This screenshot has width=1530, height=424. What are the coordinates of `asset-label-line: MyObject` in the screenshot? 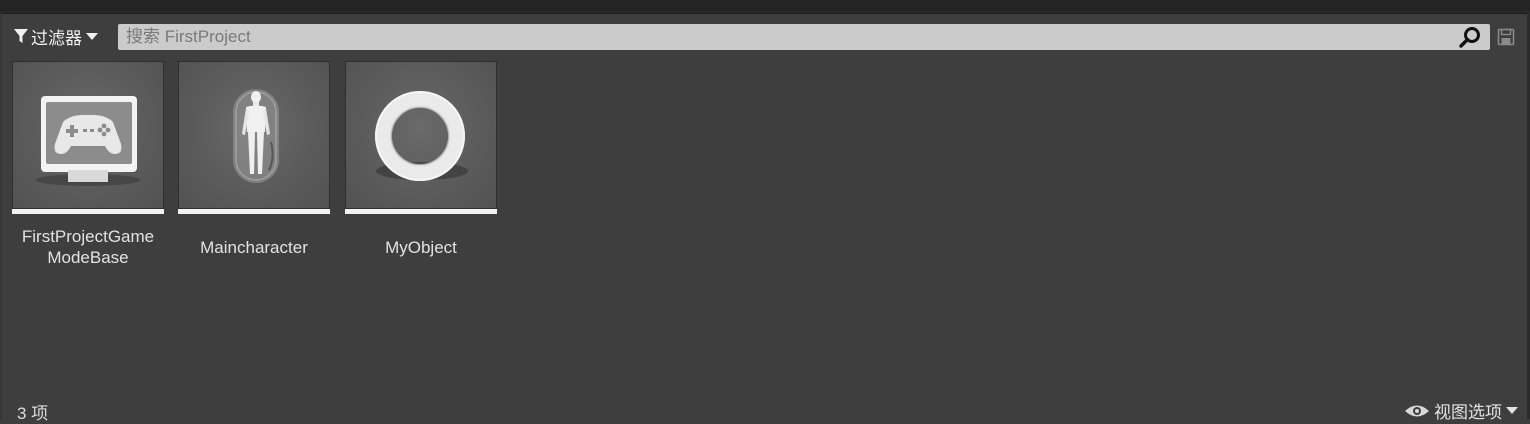 It's located at (421, 247).